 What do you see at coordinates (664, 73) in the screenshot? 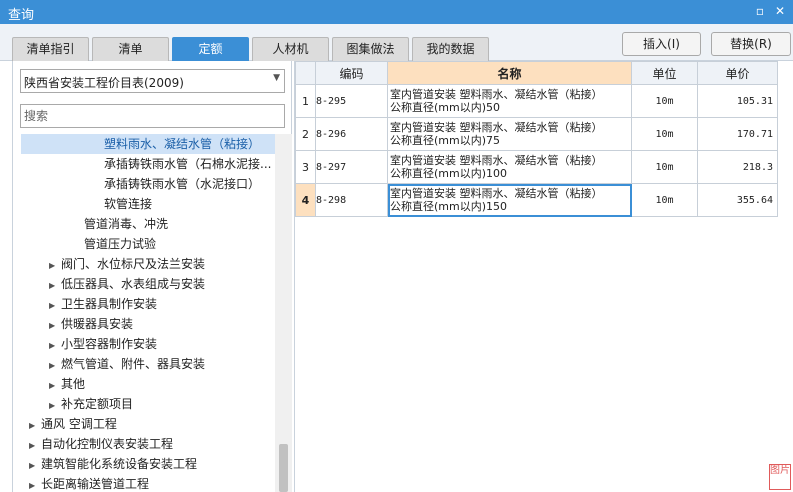
I see `column-header-unit: 单位` at bounding box center [664, 73].